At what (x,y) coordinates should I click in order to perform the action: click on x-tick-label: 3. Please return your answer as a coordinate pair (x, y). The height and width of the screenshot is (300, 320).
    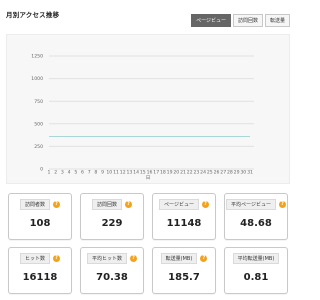
    Looking at the image, I should click on (62, 173).